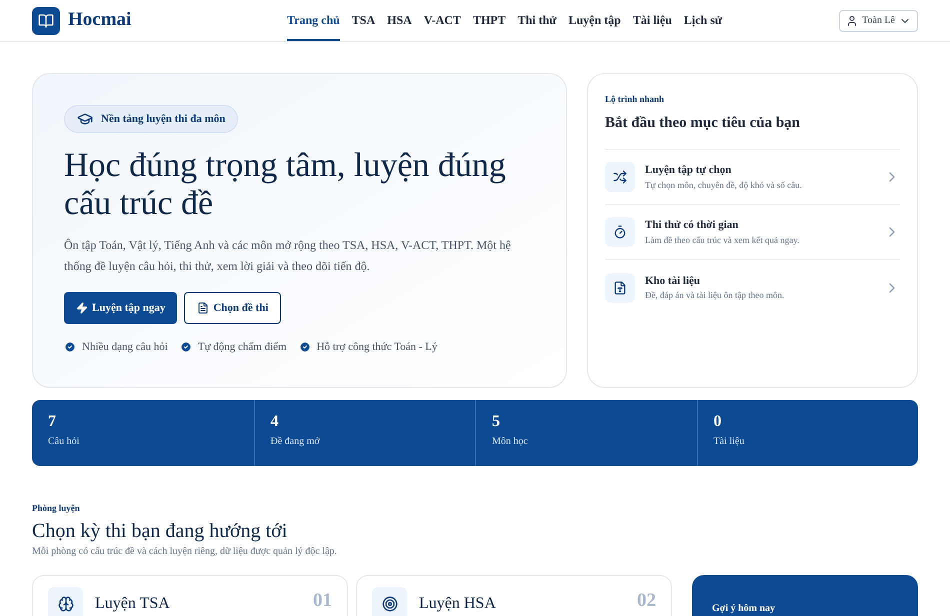 The image size is (950, 616). I want to click on room-title: Luyện TSA, so click(133, 604).